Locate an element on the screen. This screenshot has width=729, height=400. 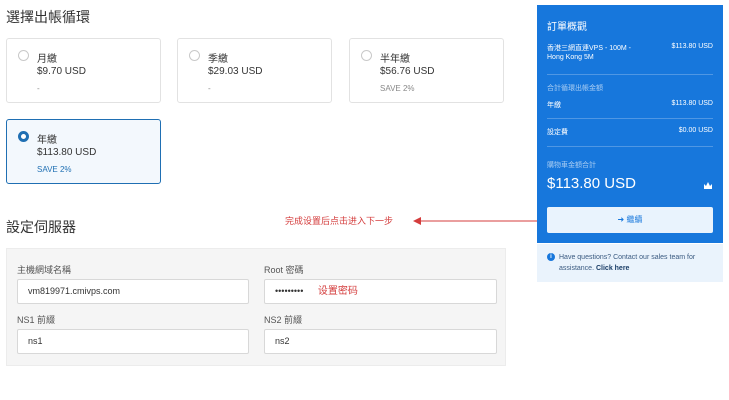
help-link: Click here is located at coordinates (612, 268).